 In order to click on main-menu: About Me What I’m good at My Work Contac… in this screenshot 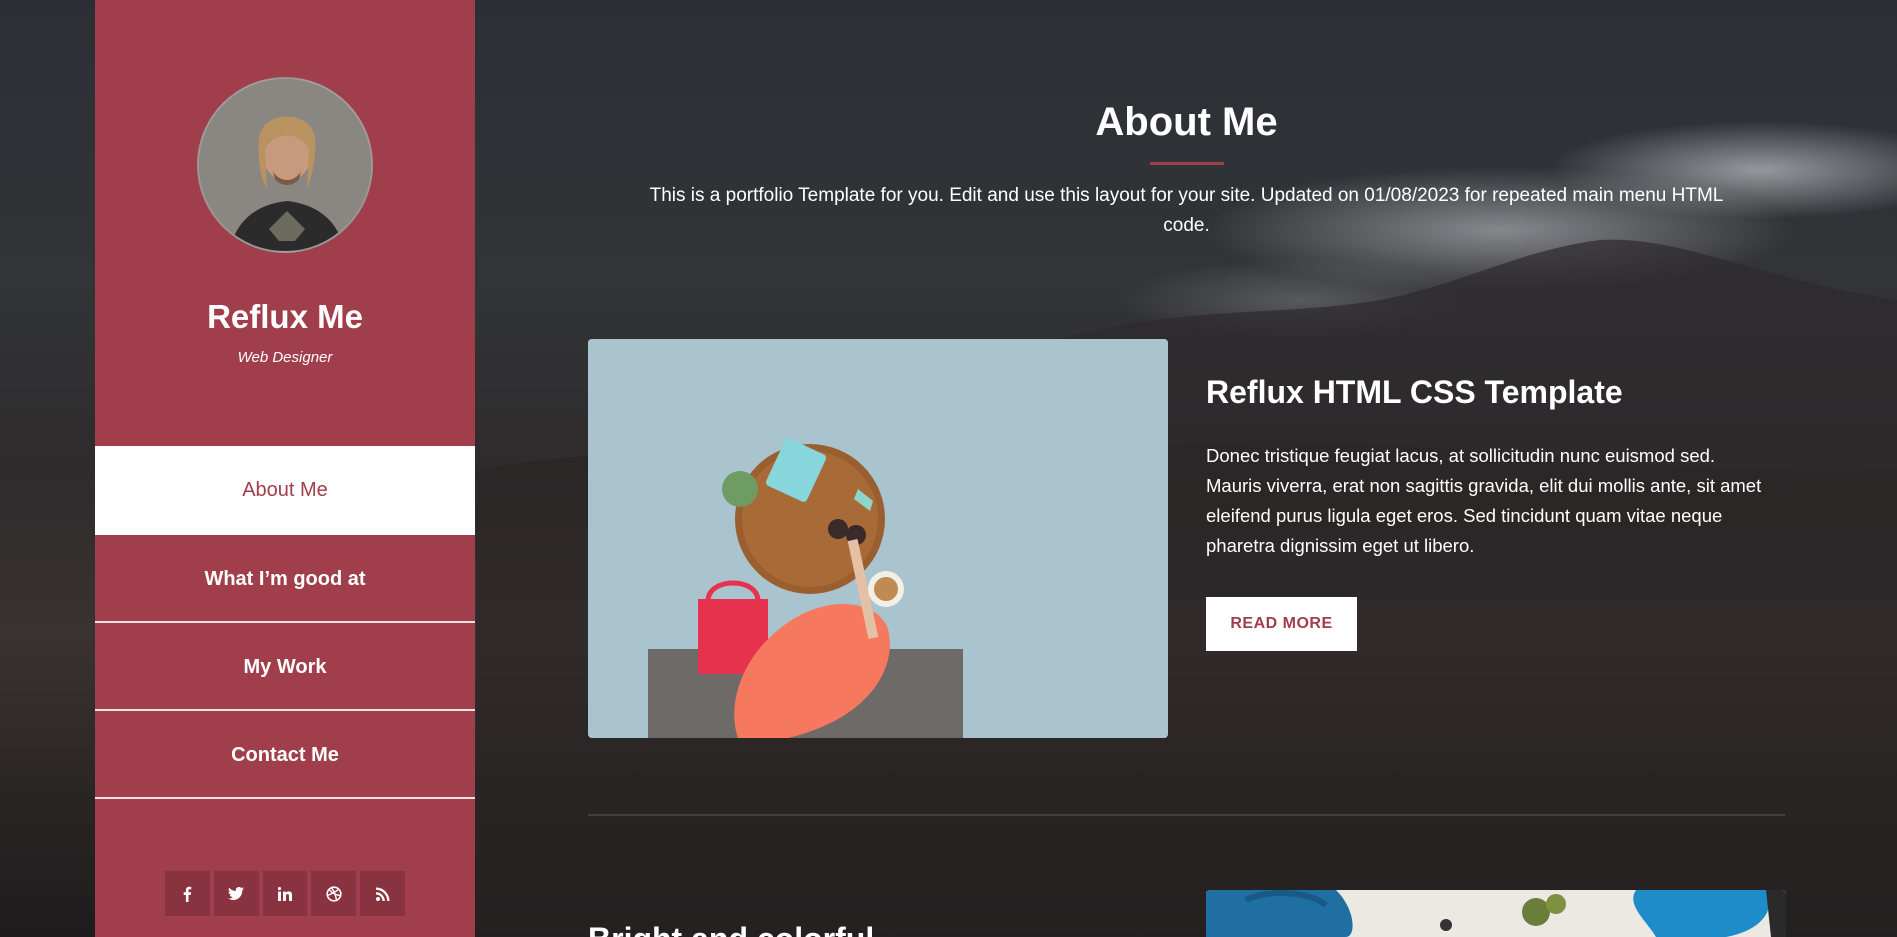, I will do `click(285, 622)`.